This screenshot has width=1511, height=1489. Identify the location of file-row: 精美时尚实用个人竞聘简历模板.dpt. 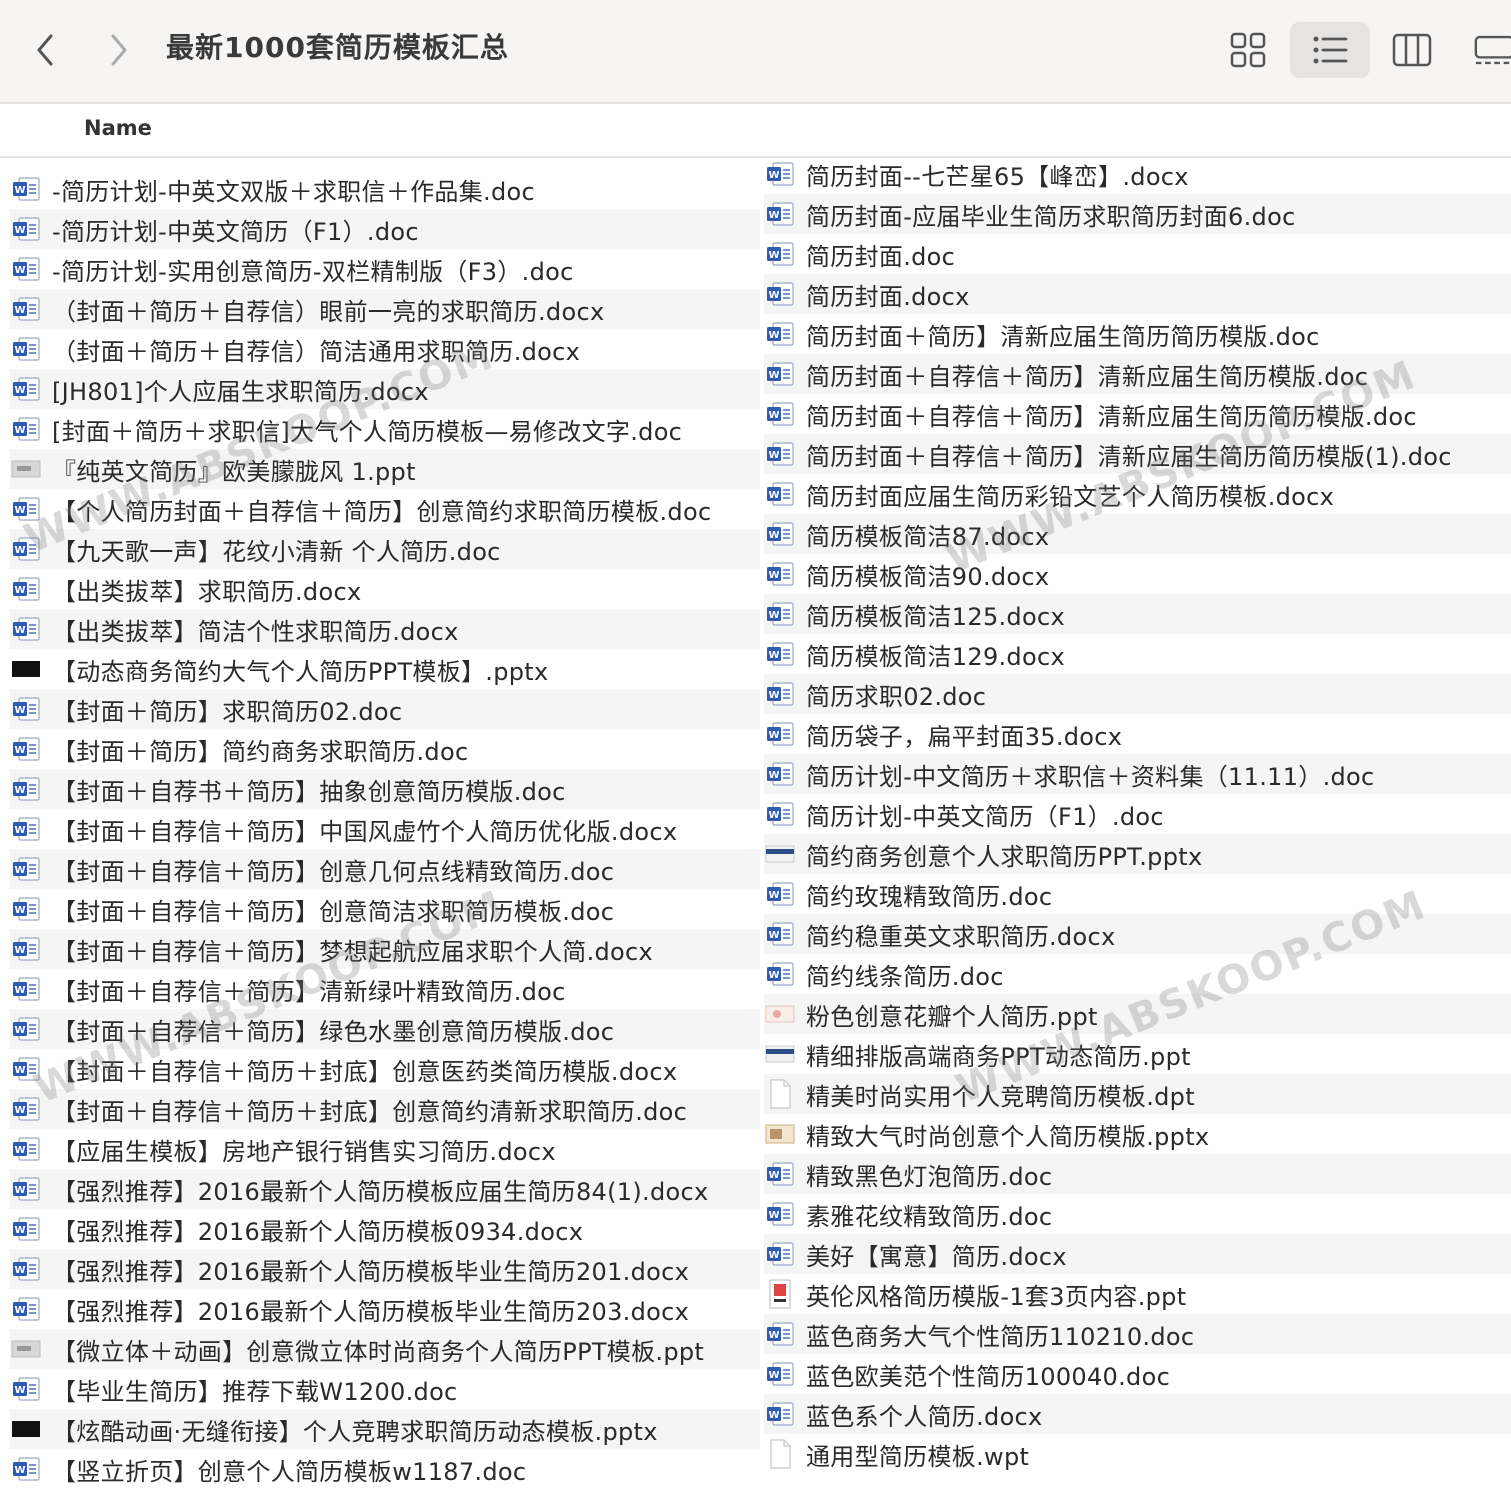
(1137, 1094).